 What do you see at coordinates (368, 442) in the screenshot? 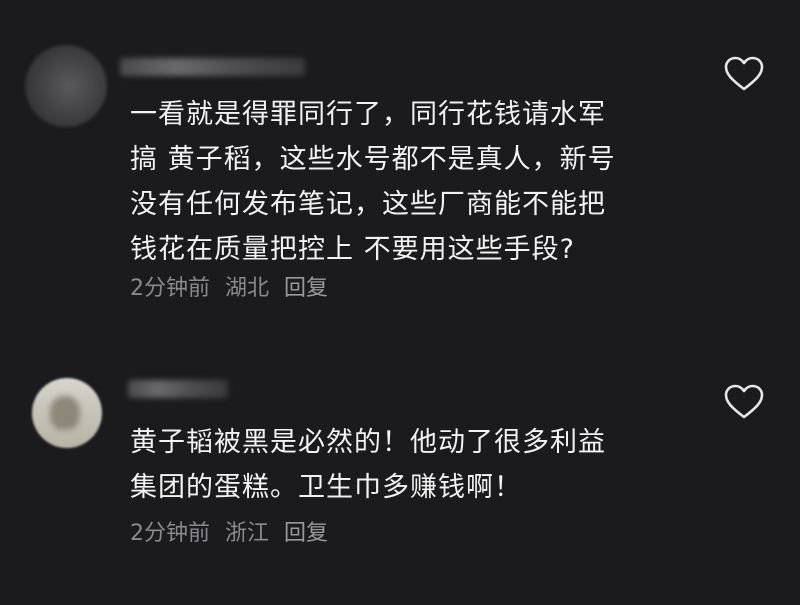
I see `comment-line: 黄子韬被黑是必然的！他动了很多利益` at bounding box center [368, 442].